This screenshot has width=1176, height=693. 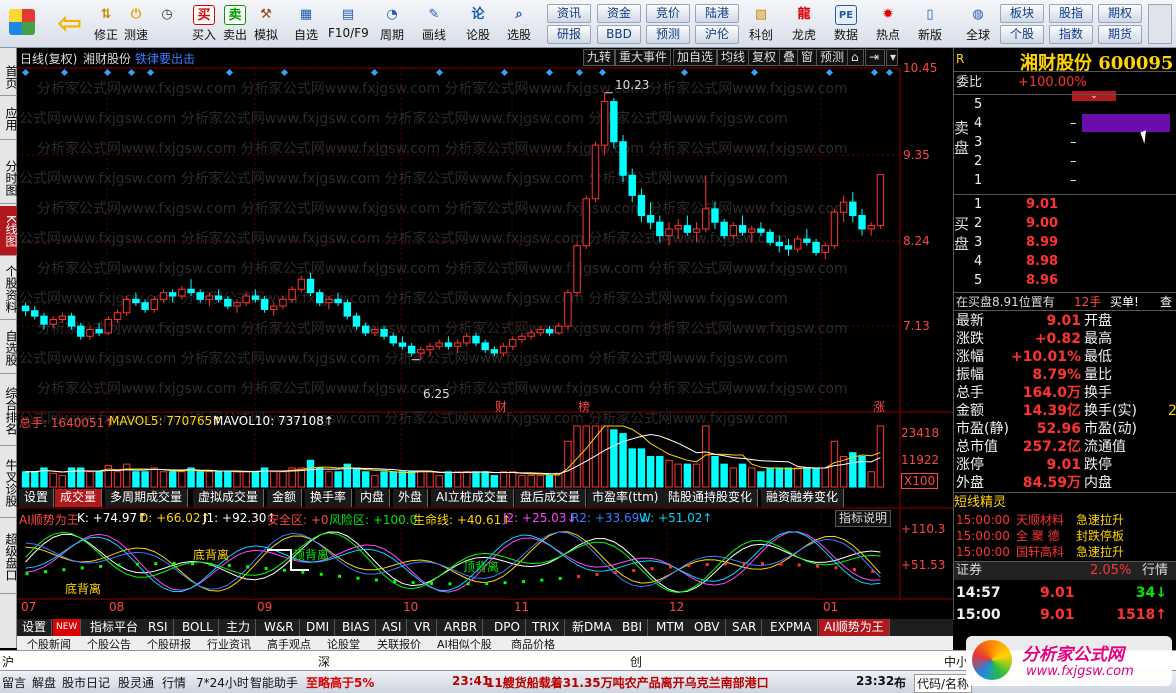 I want to click on subtab-multi-volume: 多周期成交量, so click(x=147, y=498).